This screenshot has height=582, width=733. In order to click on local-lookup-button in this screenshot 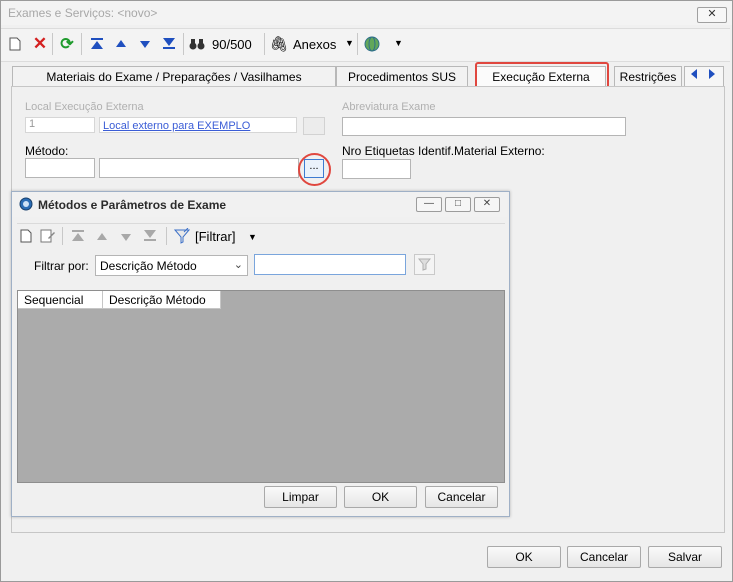, I will do `click(314, 126)`.